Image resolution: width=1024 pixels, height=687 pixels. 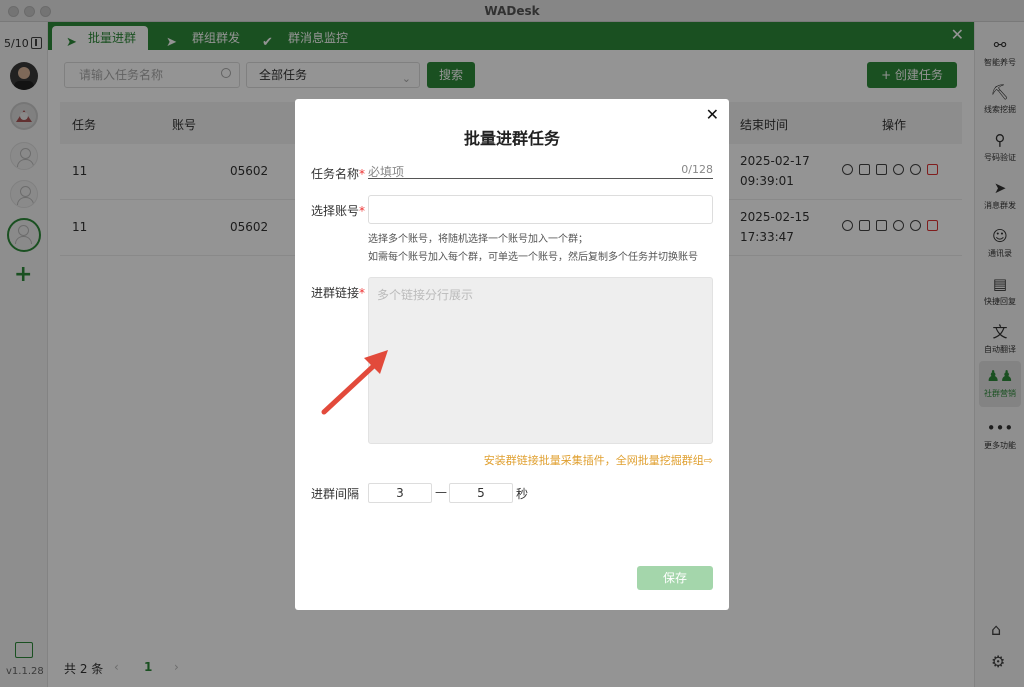 What do you see at coordinates (511, 138) in the screenshot?
I see `dialog-title: 批量进群任务` at bounding box center [511, 138].